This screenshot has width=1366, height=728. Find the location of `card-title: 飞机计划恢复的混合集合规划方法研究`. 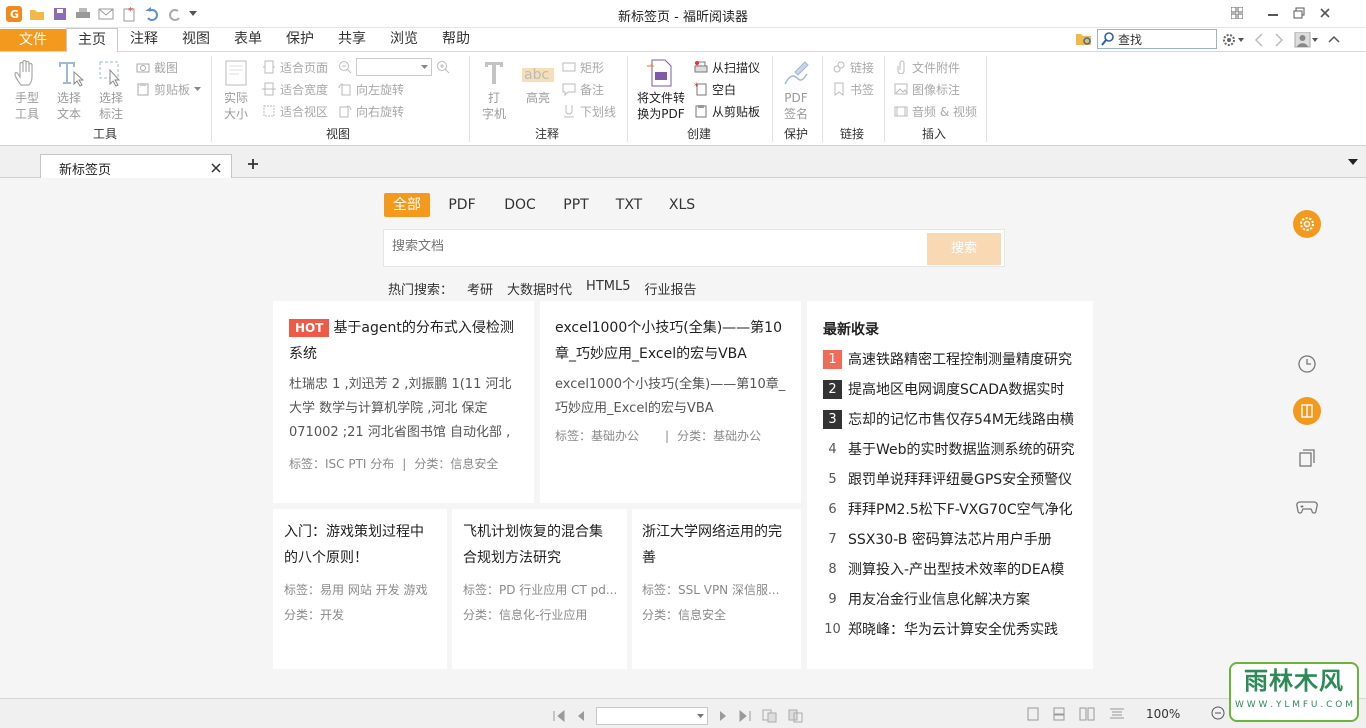

card-title: 飞机计划恢复的混合集合规划方法研究 is located at coordinates (539, 545).